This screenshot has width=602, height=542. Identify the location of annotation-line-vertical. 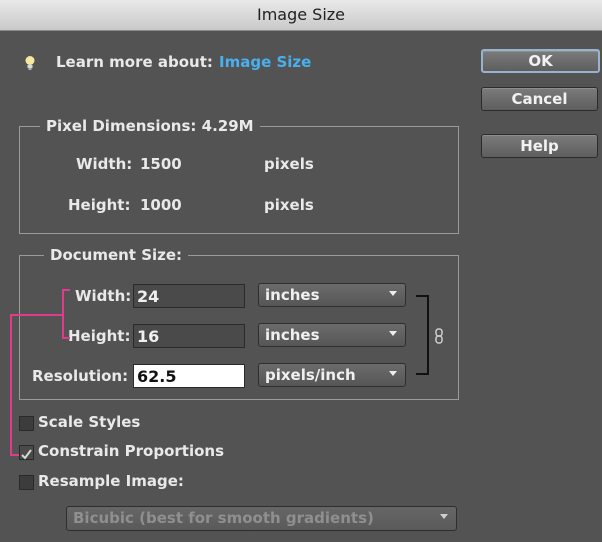
(11, 385).